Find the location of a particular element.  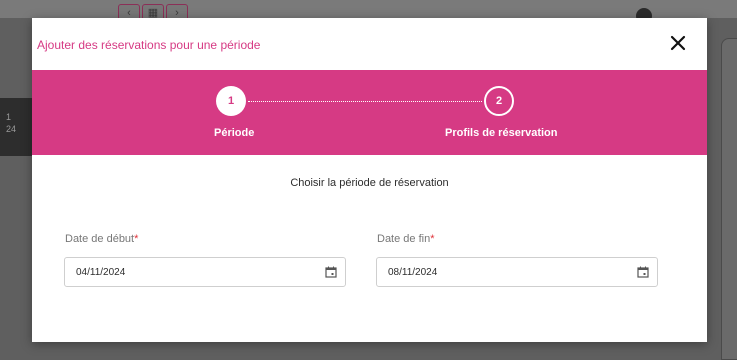

step-1-label: Période is located at coordinates (234, 133).